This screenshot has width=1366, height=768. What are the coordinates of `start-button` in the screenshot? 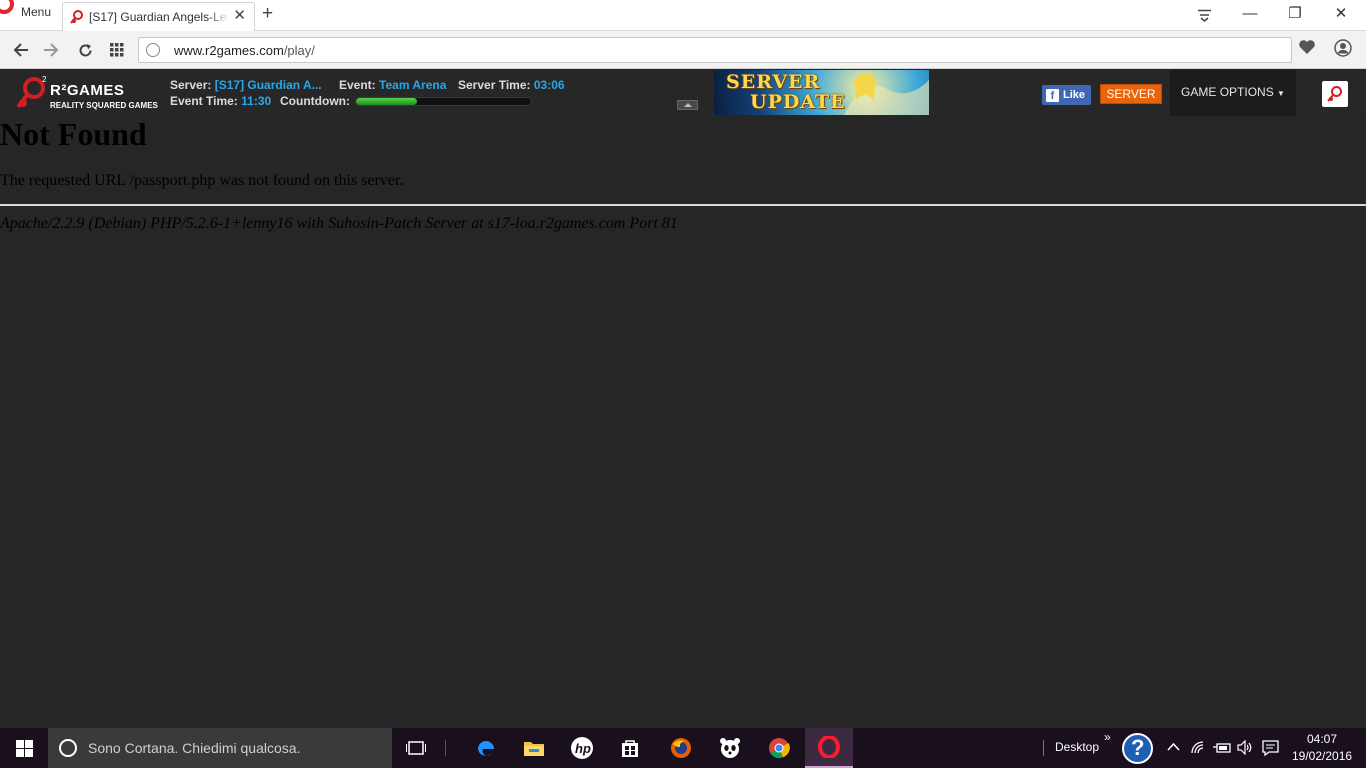 It's located at (24, 748).